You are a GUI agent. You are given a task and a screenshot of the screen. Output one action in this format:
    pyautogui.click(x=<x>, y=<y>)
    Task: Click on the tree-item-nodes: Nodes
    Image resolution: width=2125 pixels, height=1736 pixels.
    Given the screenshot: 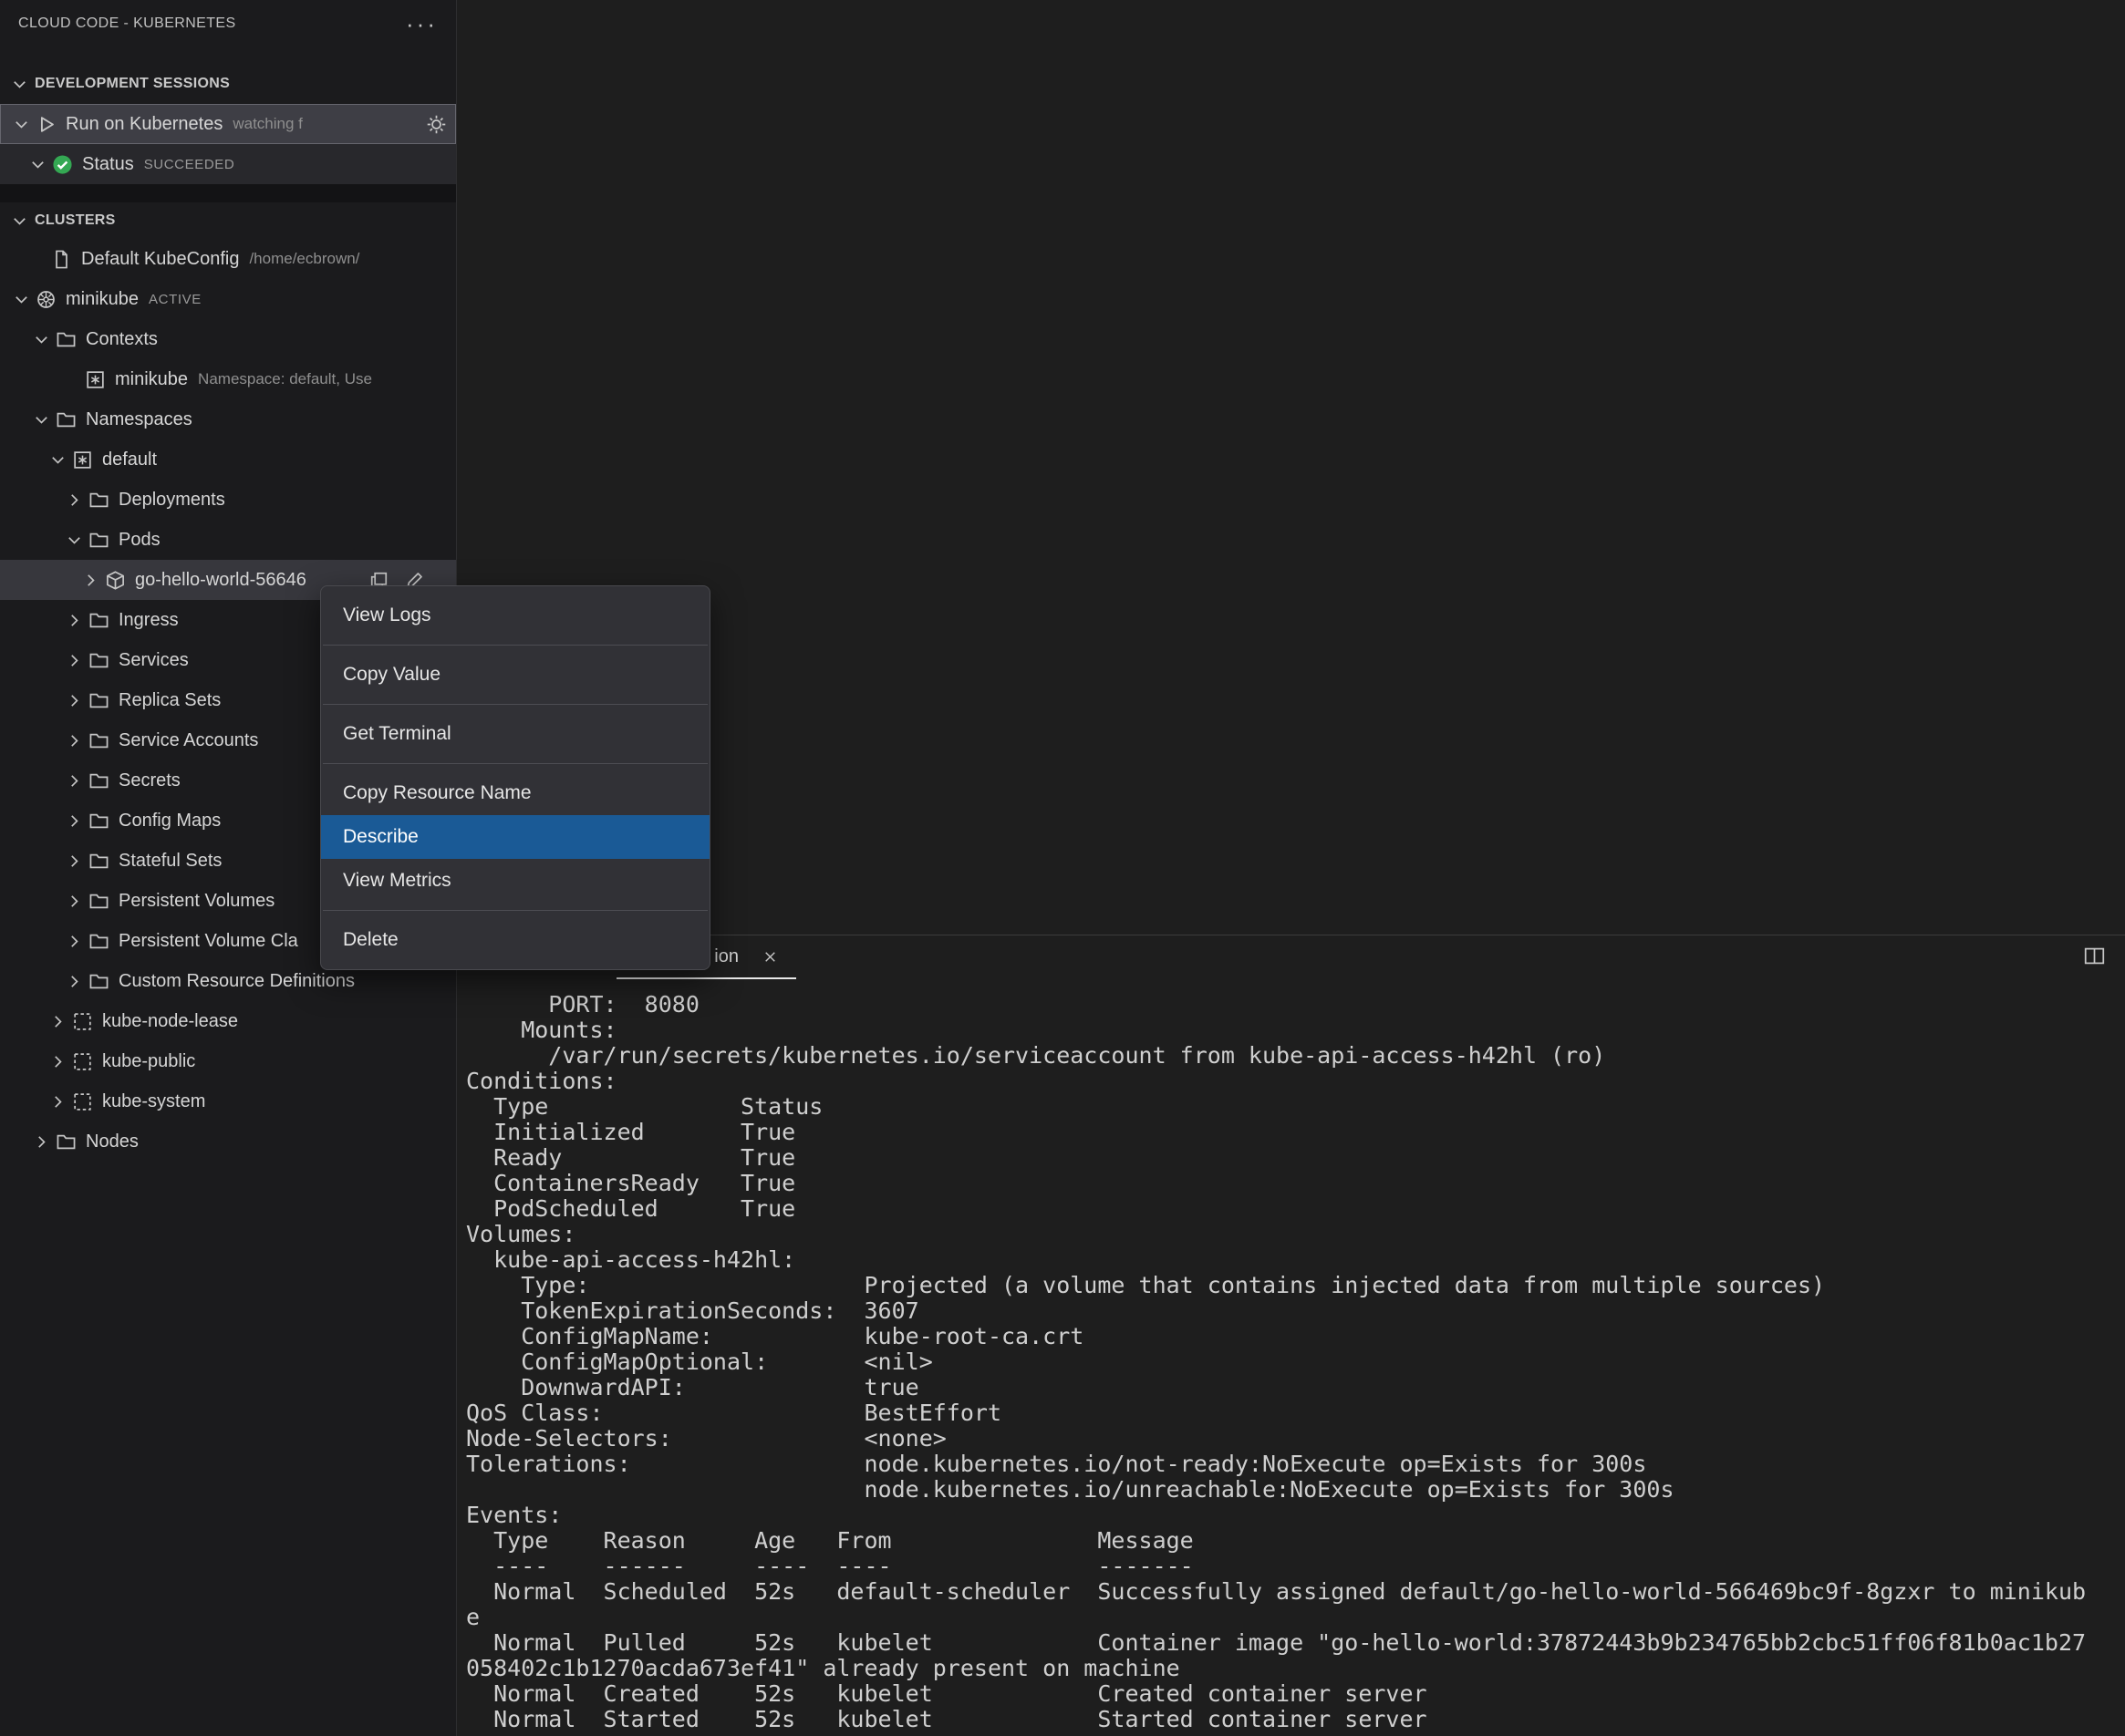 What is the action you would take?
    pyautogui.click(x=228, y=1141)
    